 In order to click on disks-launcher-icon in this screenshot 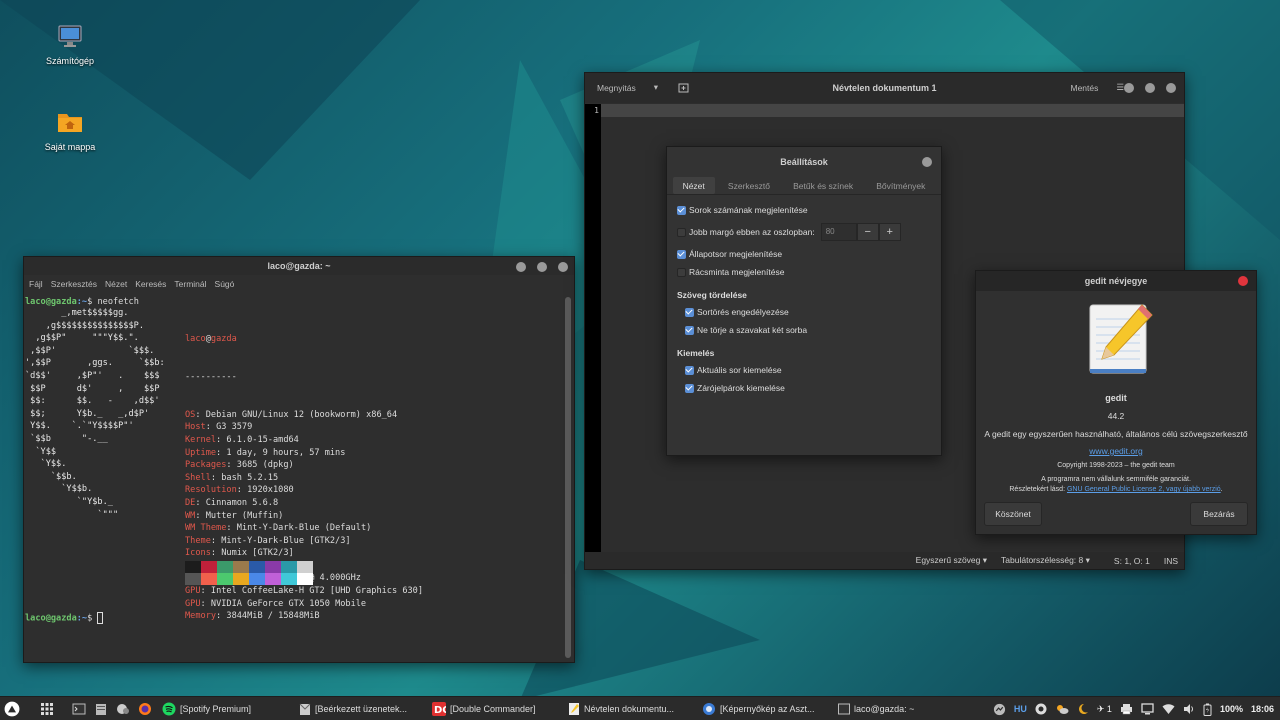, I will do `click(123, 709)`.